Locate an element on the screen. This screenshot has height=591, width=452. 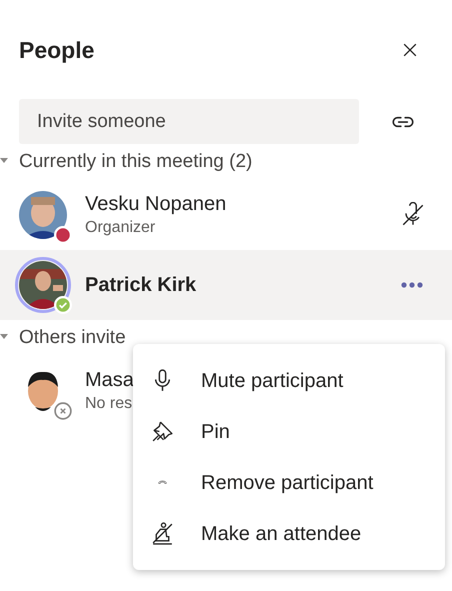
menu-item: Remove participant is located at coordinates (289, 482).